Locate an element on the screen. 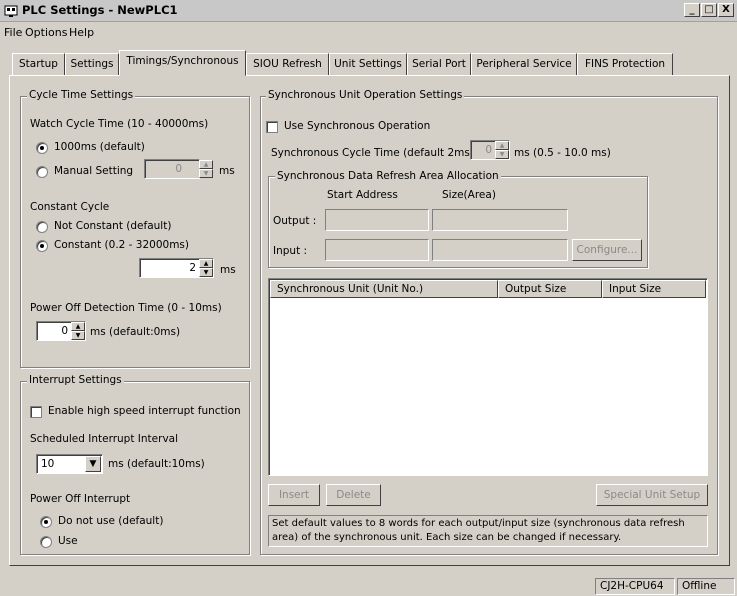 The image size is (737, 596). size-area-header: Size(Area) is located at coordinates (469, 195).